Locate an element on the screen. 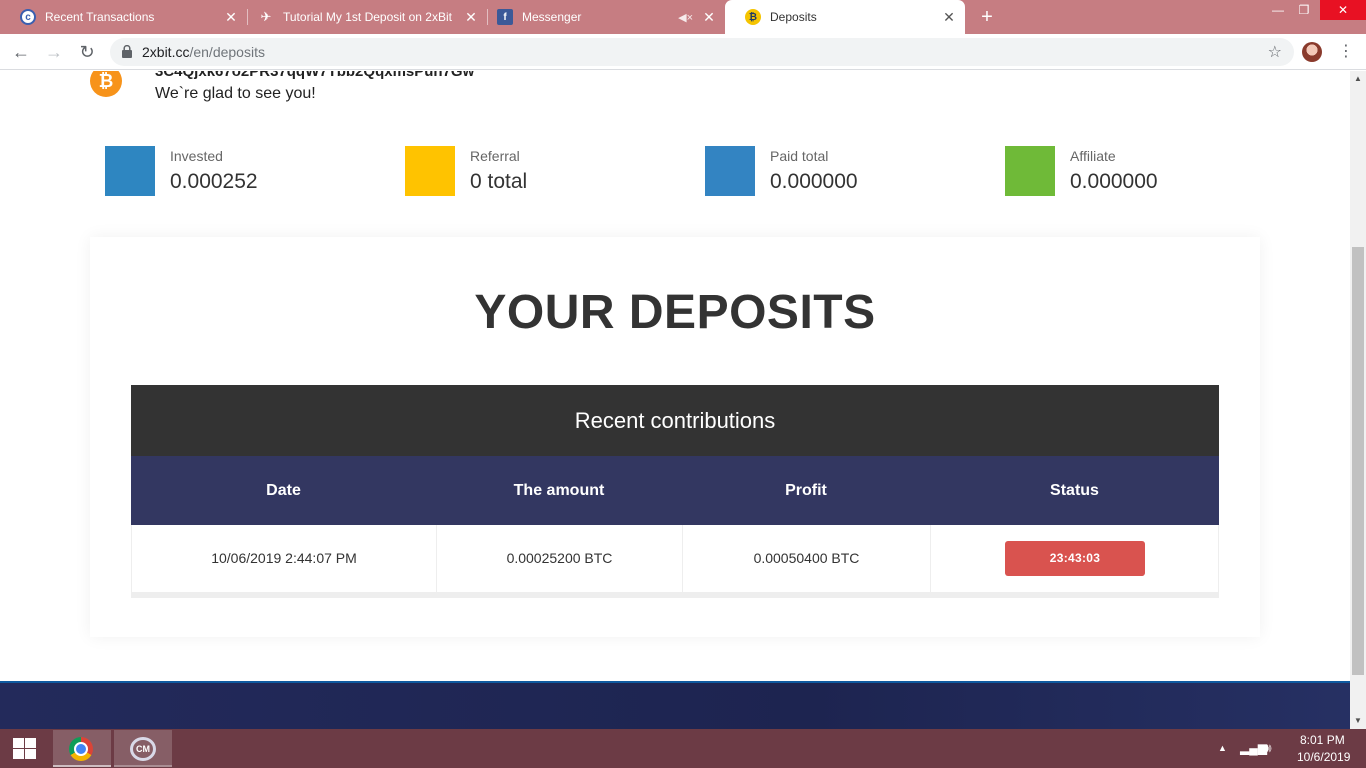 The height and width of the screenshot is (768, 1366). column-header-date: Date is located at coordinates (283, 490).